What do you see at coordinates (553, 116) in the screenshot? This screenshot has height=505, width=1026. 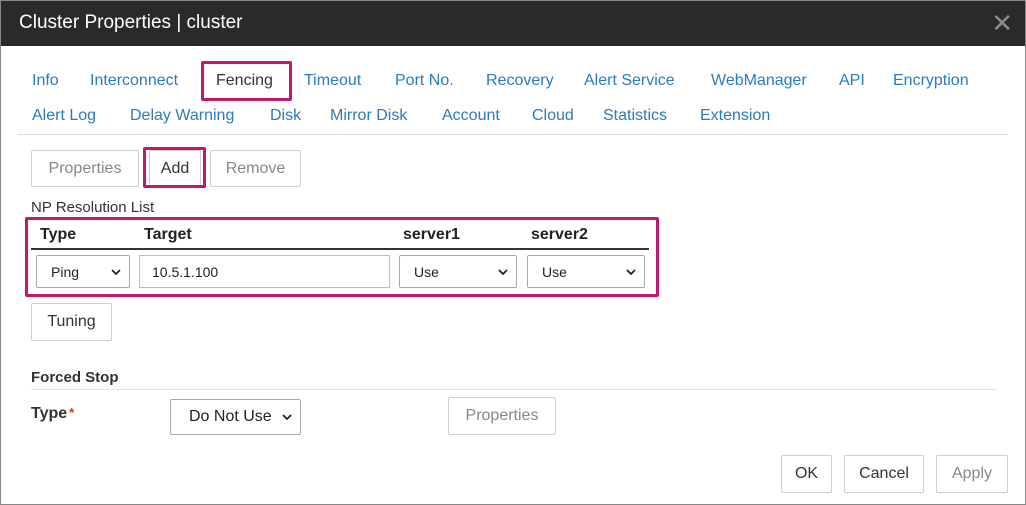 I see `tab-cloud: Cloud` at bounding box center [553, 116].